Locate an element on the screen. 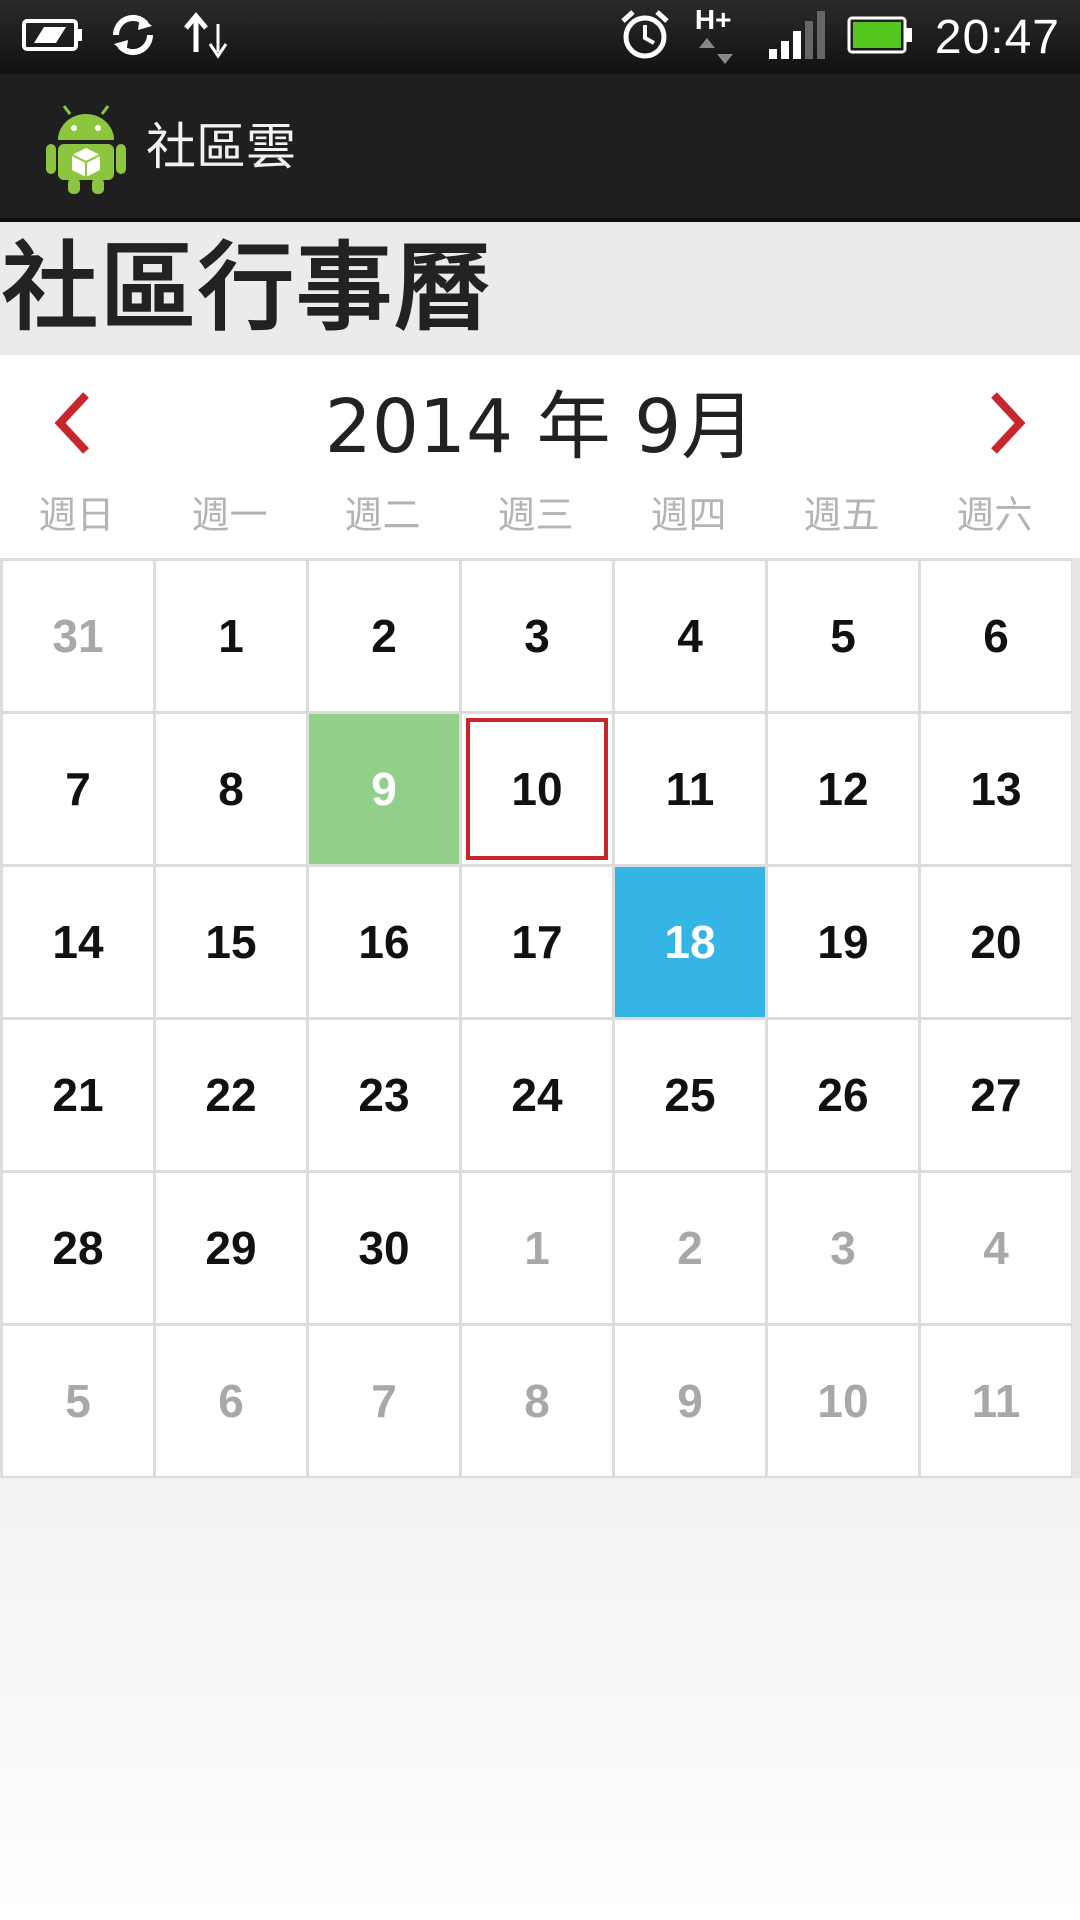  android-app-icon is located at coordinates (86, 149).